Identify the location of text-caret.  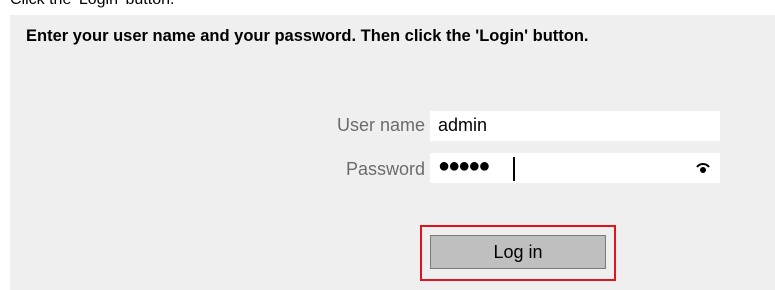
(514, 169).